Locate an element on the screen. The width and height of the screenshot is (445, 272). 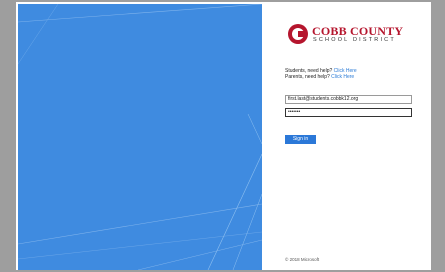
copyright-footer: © 2018 Microsoft is located at coordinates (302, 259).